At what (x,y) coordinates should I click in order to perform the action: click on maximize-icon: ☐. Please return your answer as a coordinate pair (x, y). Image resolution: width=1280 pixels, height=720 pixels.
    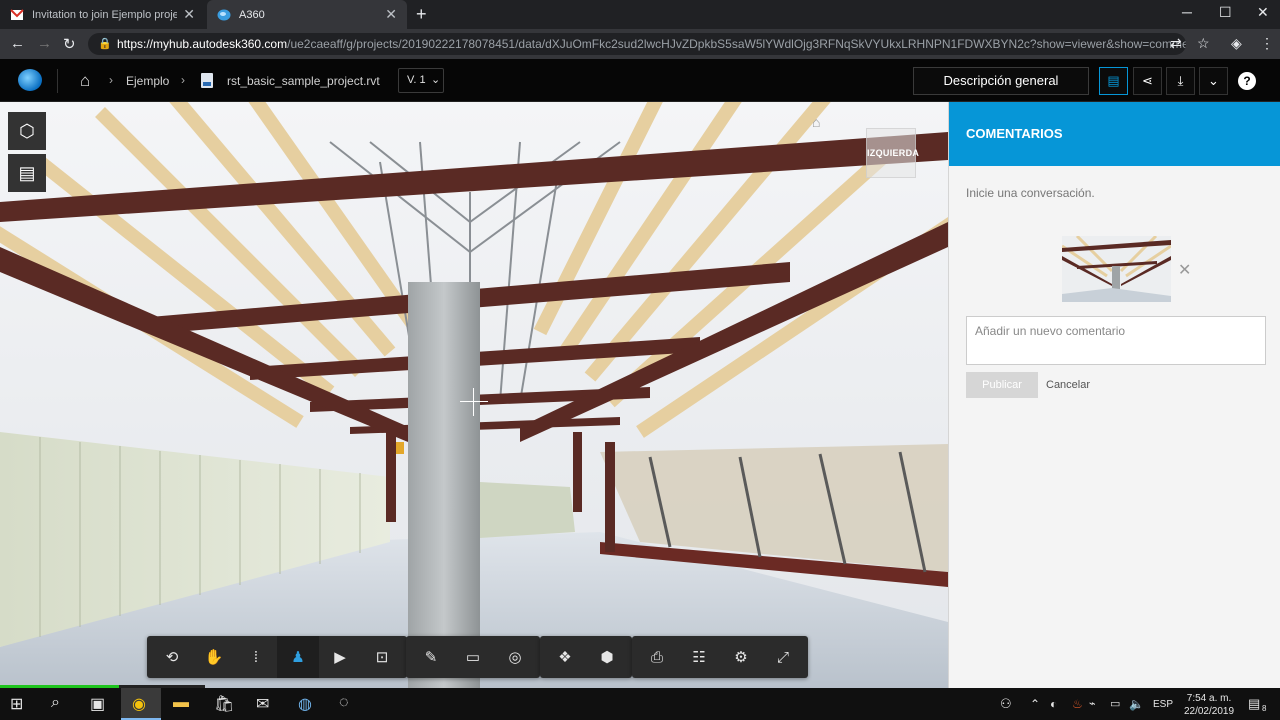
    Looking at the image, I should click on (1225, 12).